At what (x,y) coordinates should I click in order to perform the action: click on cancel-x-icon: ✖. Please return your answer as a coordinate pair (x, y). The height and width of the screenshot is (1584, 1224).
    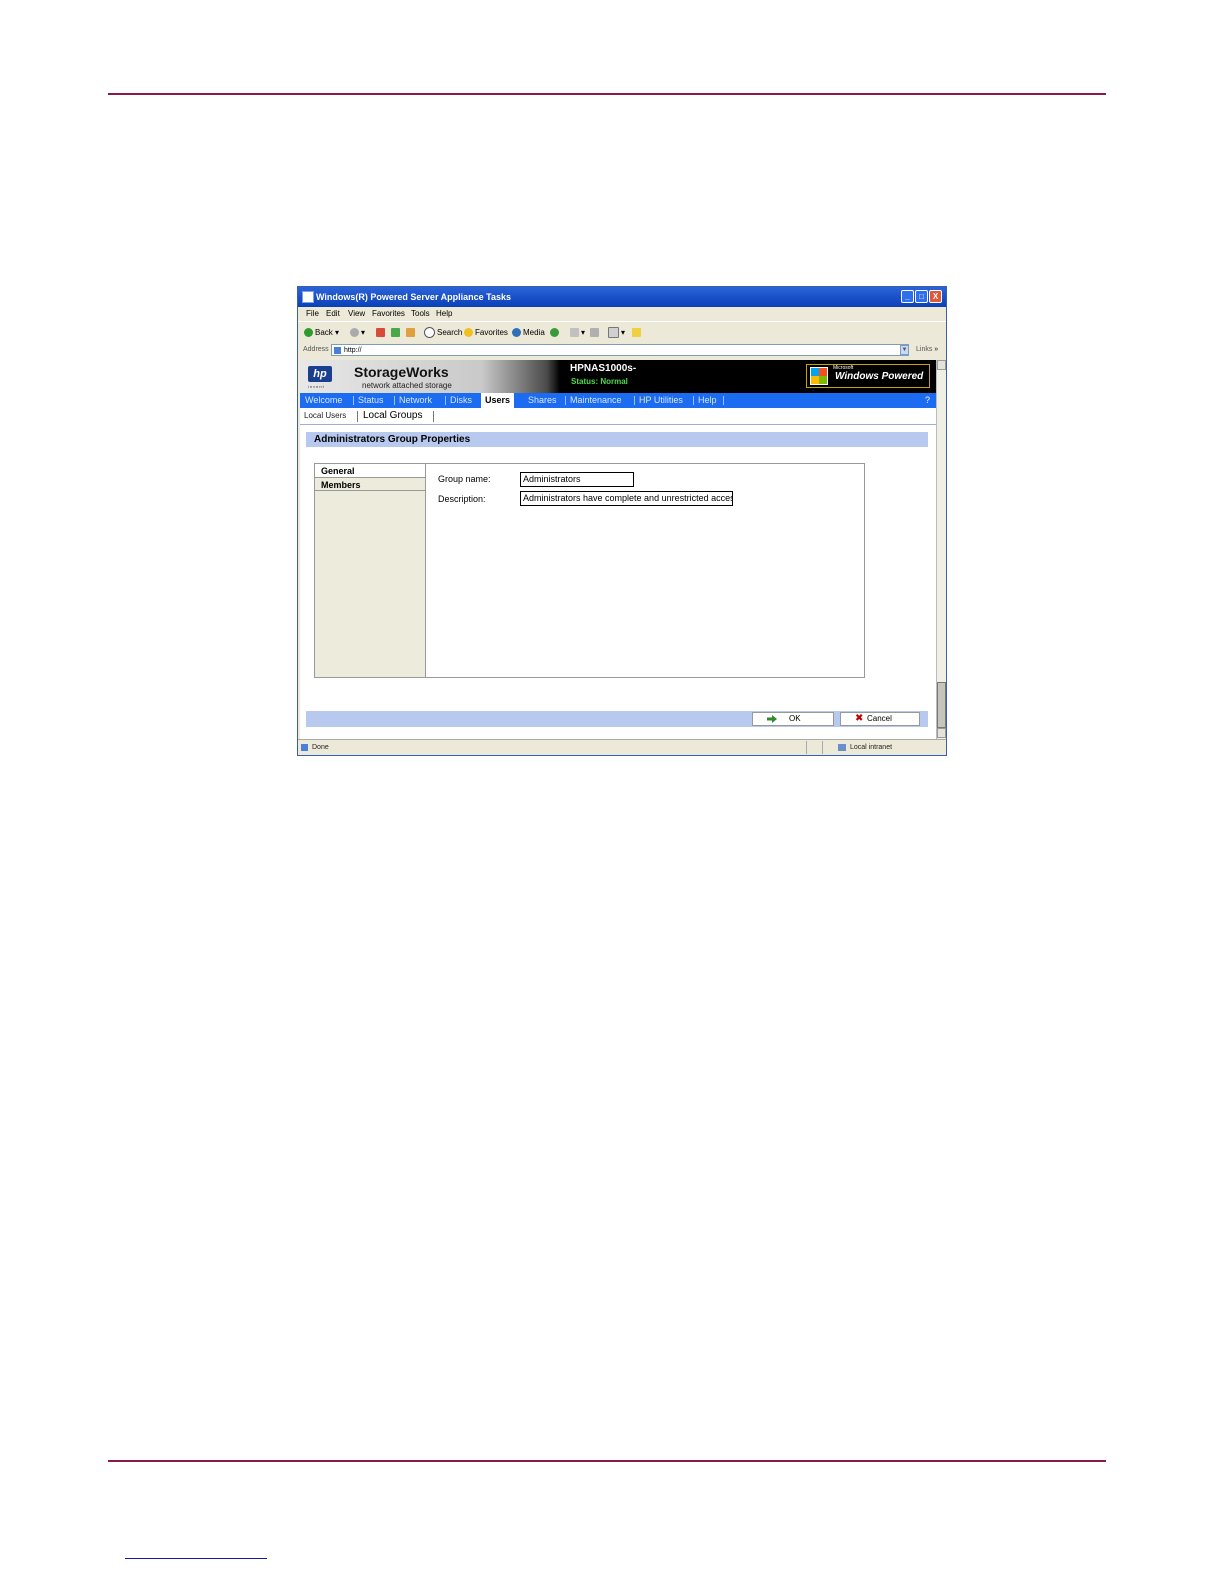
    Looking at the image, I should click on (859, 718).